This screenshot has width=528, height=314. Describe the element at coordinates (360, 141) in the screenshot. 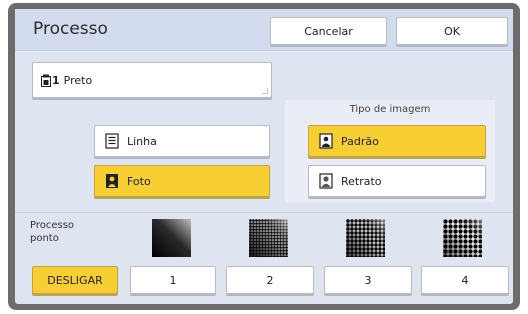

I see `padrao-label: Padrão` at that location.